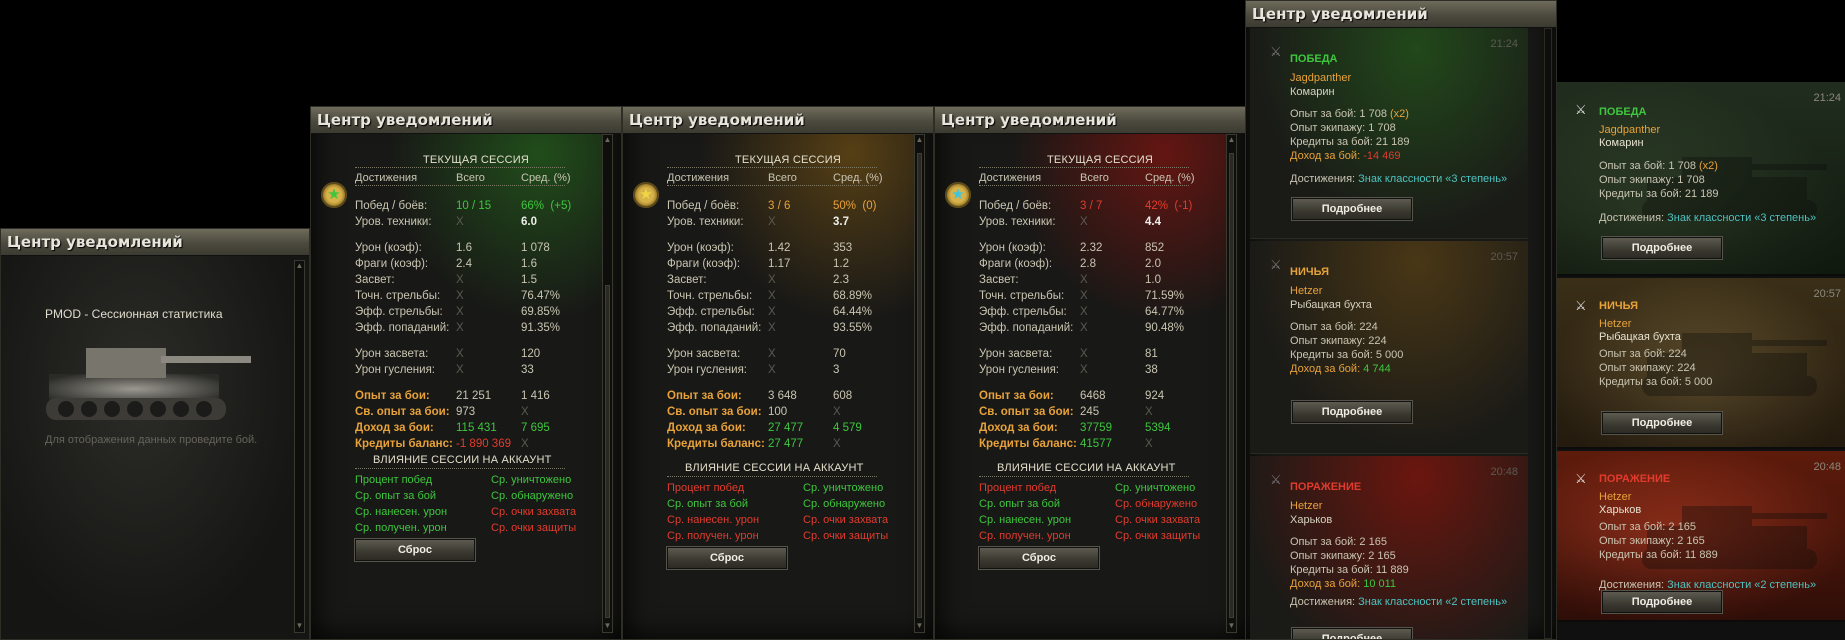 The image size is (1845, 640). Describe the element at coordinates (541, 328) in the screenshot. I see `value-pen-avg: 91.35%` at that location.